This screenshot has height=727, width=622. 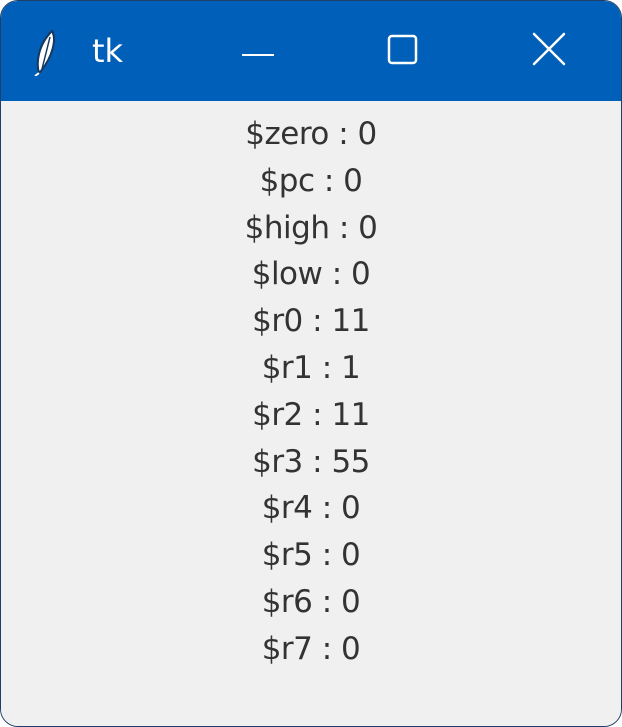 What do you see at coordinates (311, 601) in the screenshot?
I see `register-r6-label: $r6 : 0` at bounding box center [311, 601].